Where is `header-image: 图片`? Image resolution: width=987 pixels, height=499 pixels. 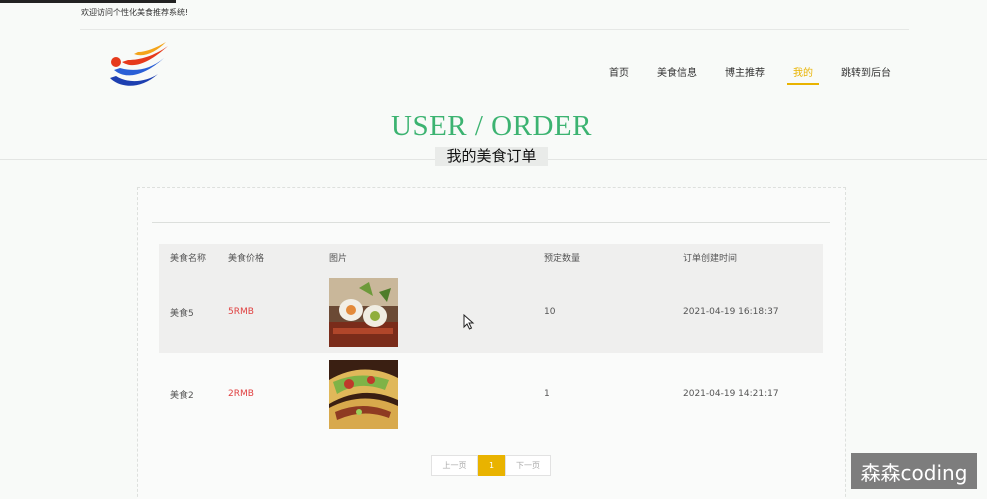
header-image: 图片 is located at coordinates (338, 259).